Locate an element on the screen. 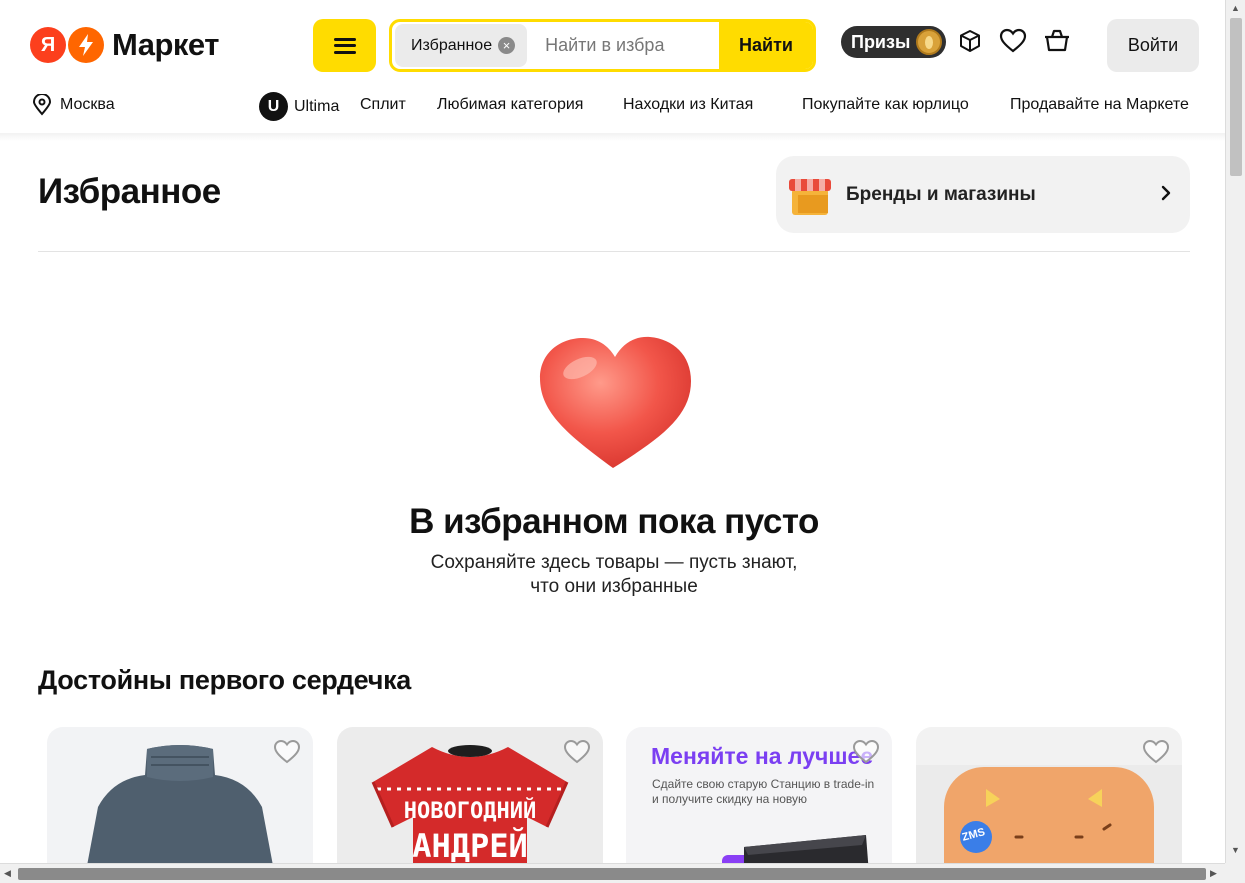  search-button: Найти is located at coordinates (766, 45).